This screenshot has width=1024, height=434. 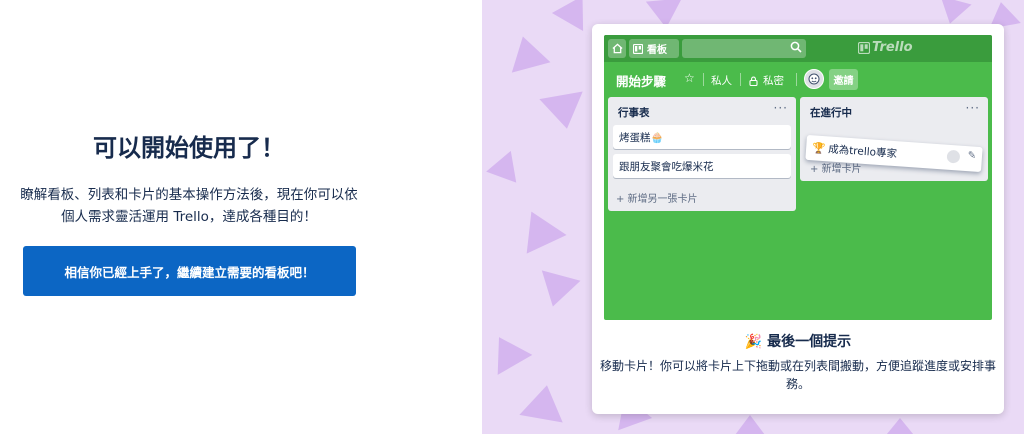 I want to click on boards-icon, so click(x=638, y=48).